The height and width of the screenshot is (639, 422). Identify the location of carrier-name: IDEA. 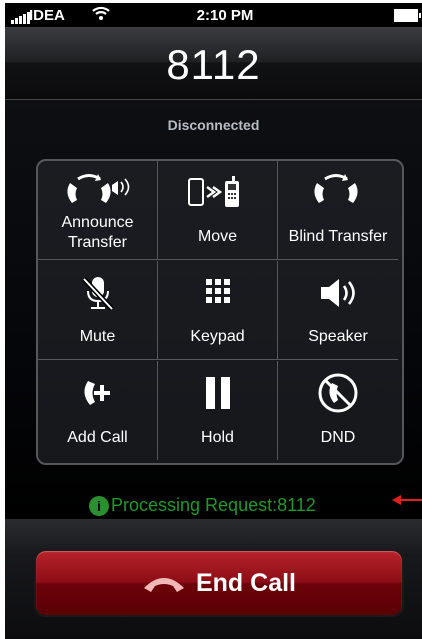
(47, 15).